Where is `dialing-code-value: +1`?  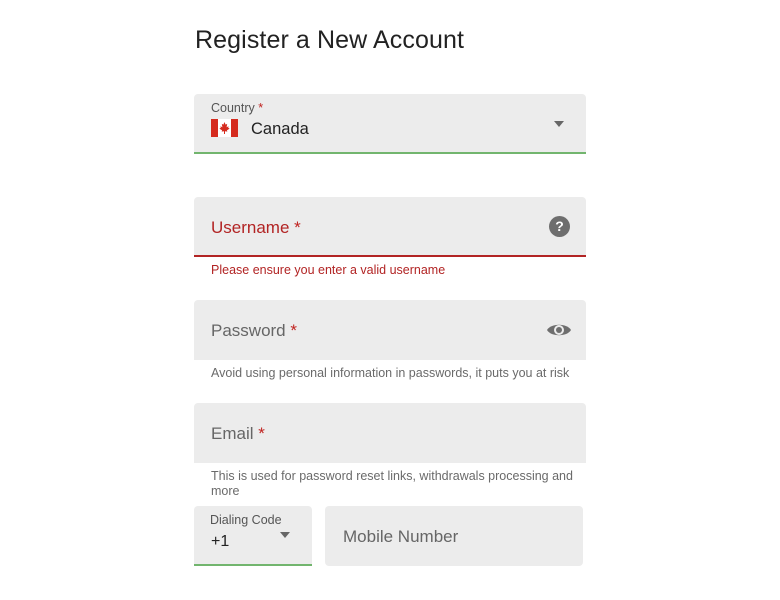 dialing-code-value: +1 is located at coordinates (220, 541).